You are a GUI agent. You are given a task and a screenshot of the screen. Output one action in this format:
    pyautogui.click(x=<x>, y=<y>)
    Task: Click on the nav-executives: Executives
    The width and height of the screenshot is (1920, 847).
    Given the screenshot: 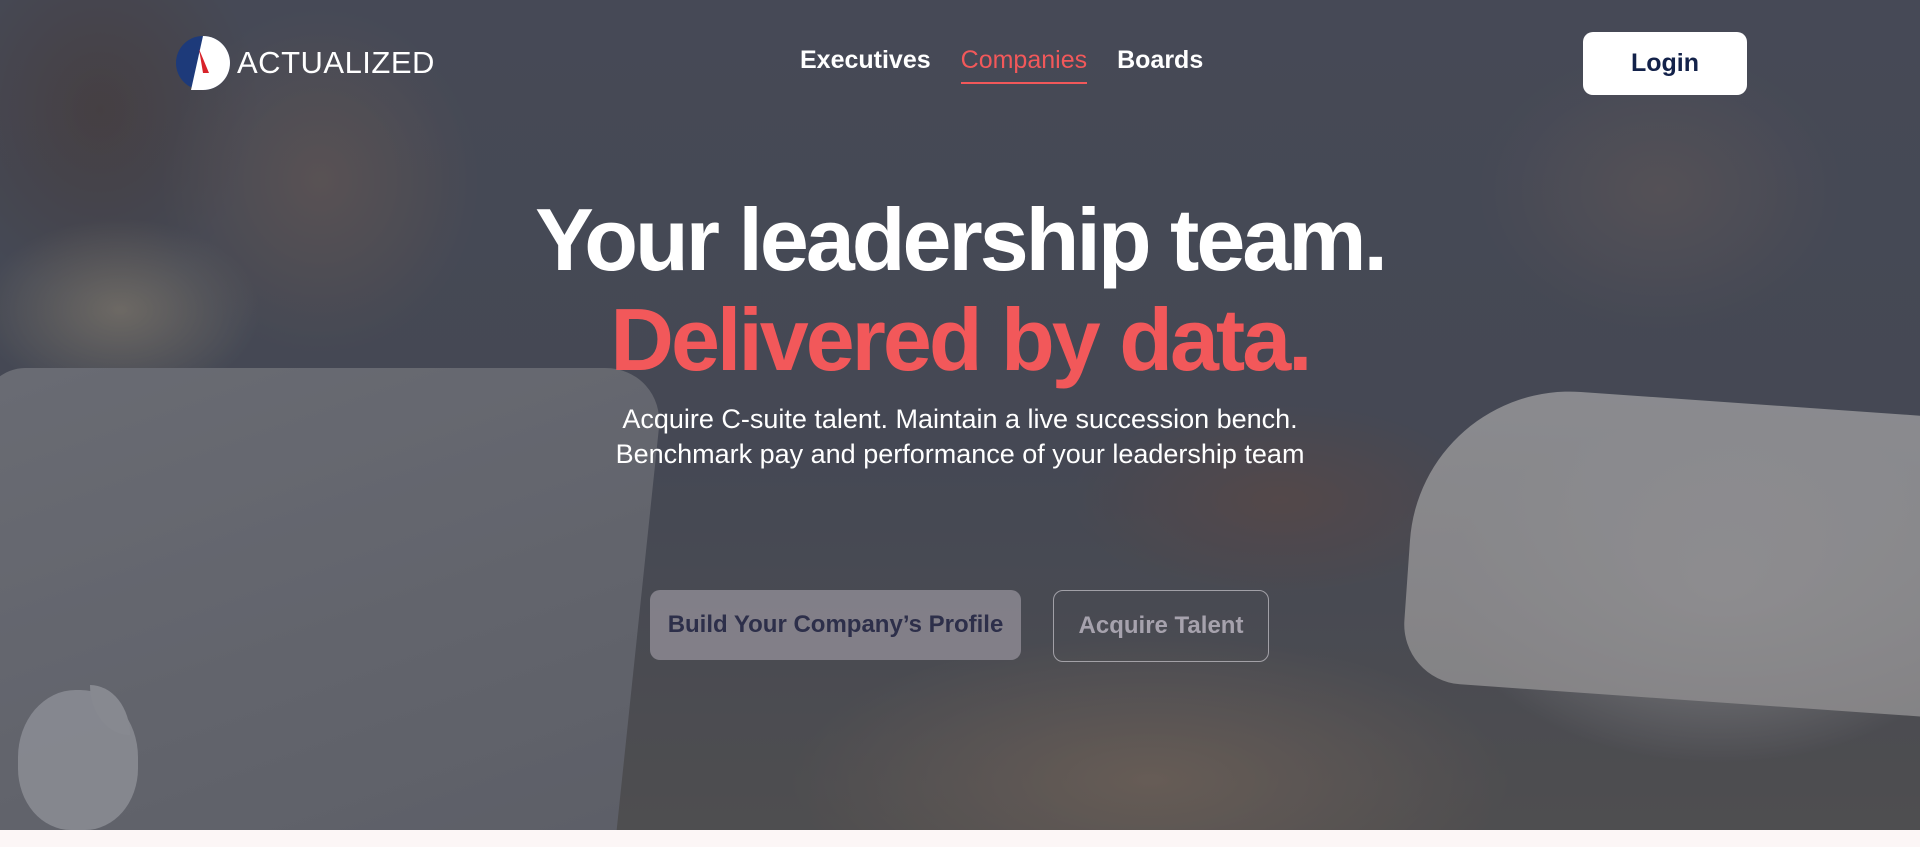 What is the action you would take?
    pyautogui.click(x=865, y=64)
    